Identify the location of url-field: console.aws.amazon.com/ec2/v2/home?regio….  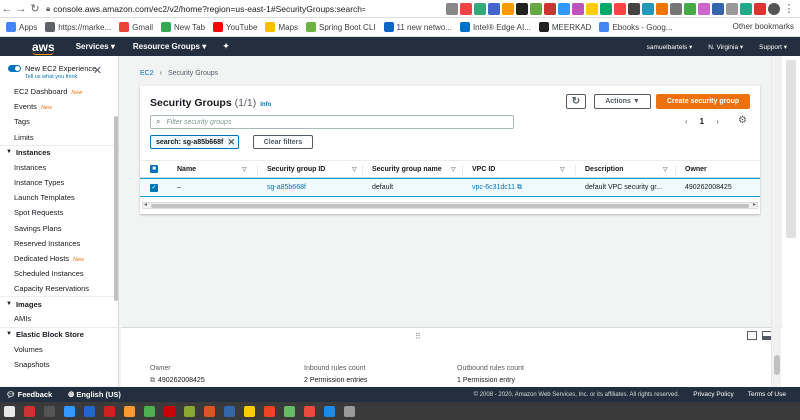
(209, 9).